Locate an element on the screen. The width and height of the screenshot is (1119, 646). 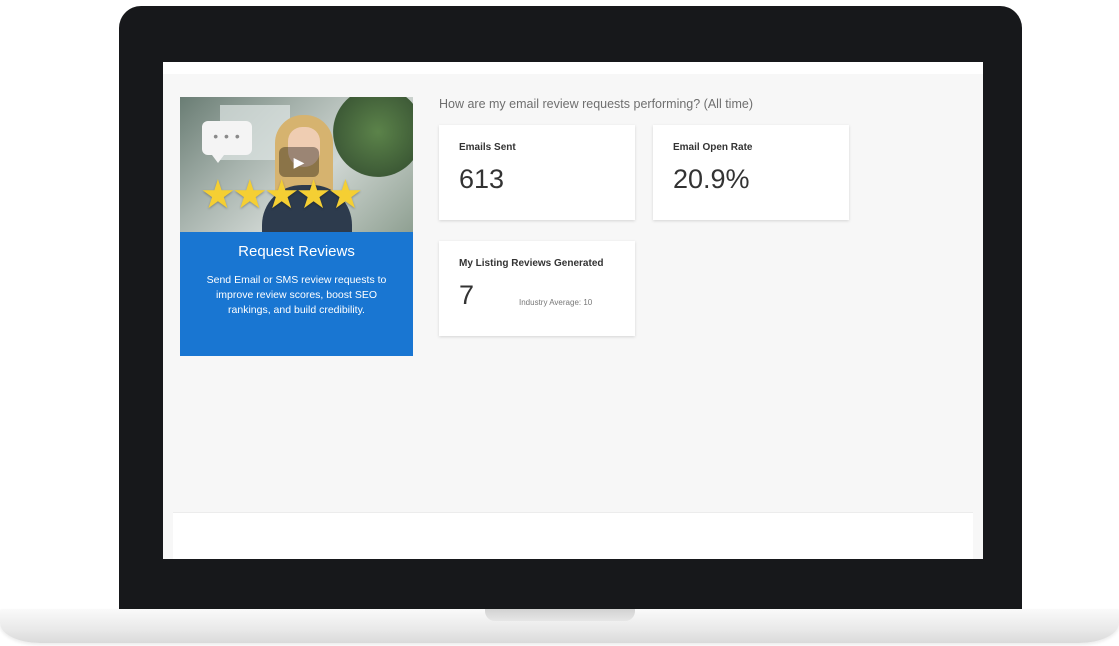
promo-title: Request Reviews is located at coordinates (296, 251).